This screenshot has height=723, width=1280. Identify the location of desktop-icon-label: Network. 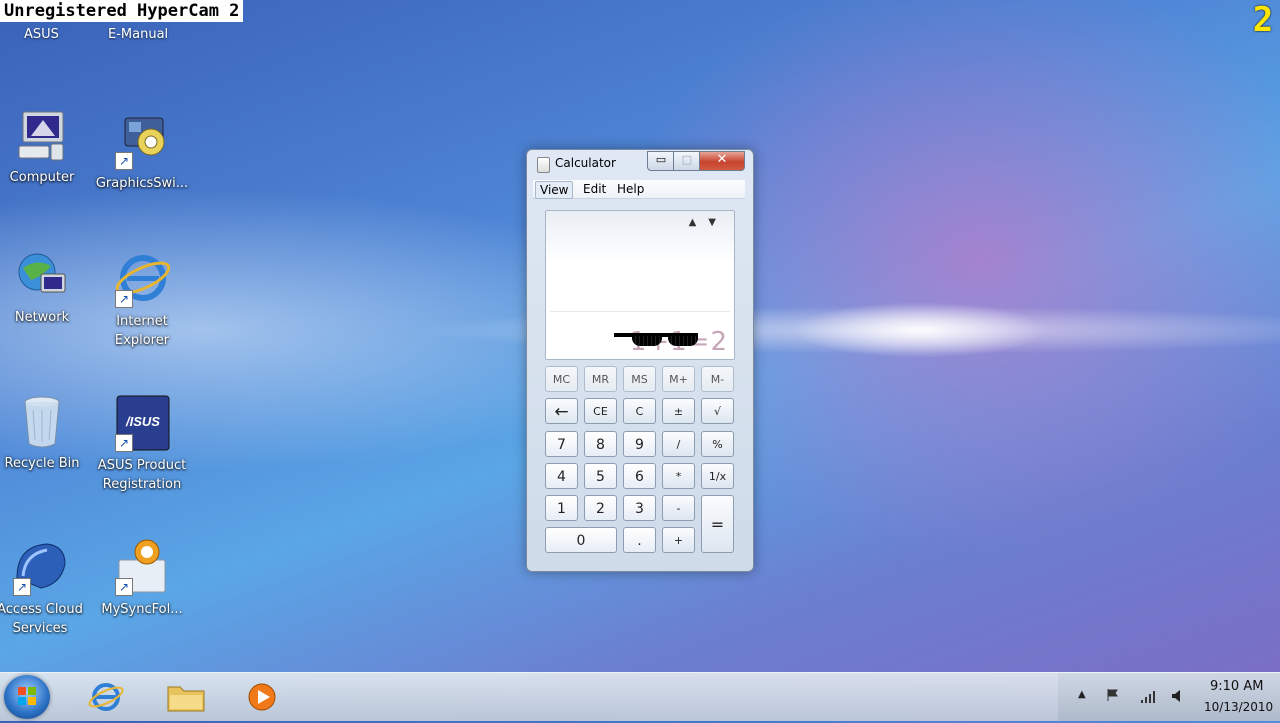
(42, 317).